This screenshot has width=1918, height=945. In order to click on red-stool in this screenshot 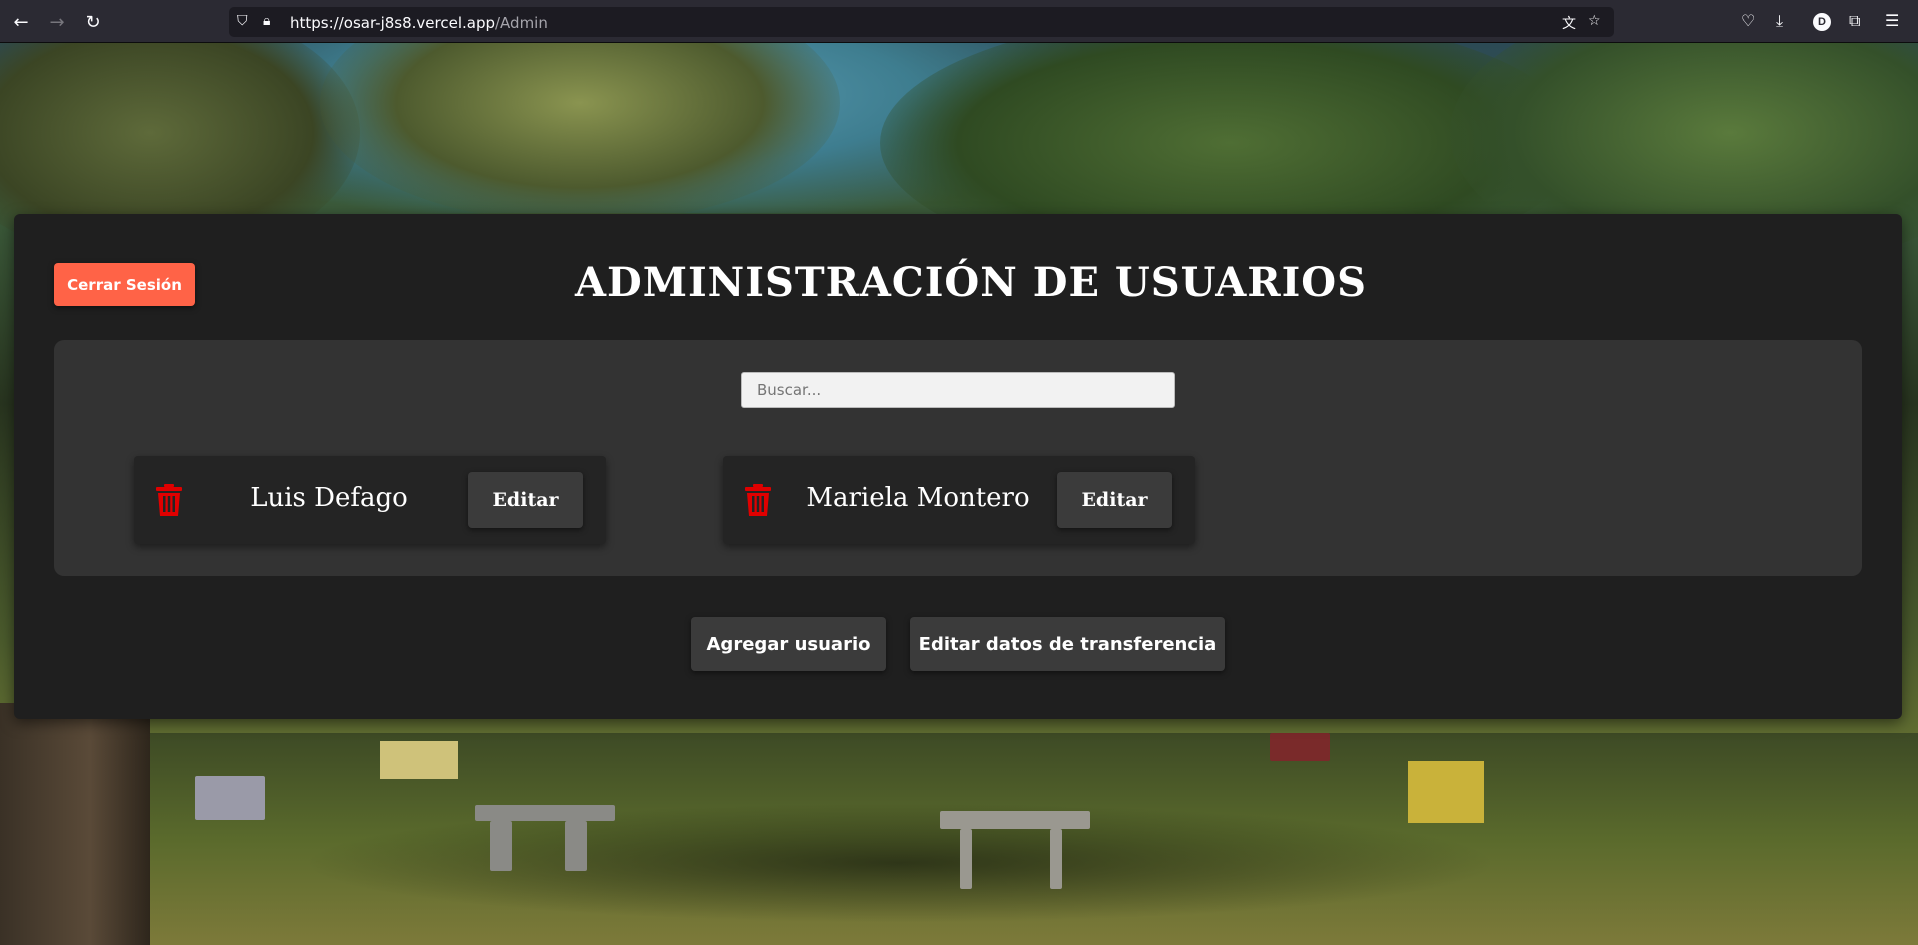, I will do `click(1300, 747)`.